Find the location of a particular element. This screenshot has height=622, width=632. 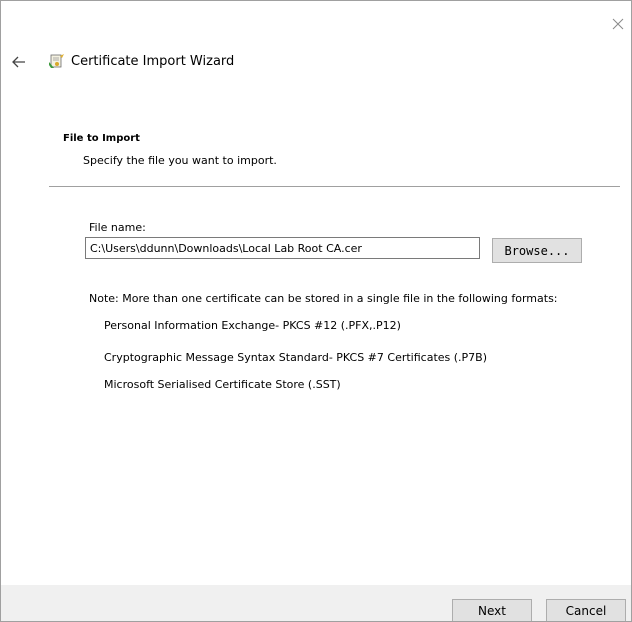

close-button is located at coordinates (618, 24).